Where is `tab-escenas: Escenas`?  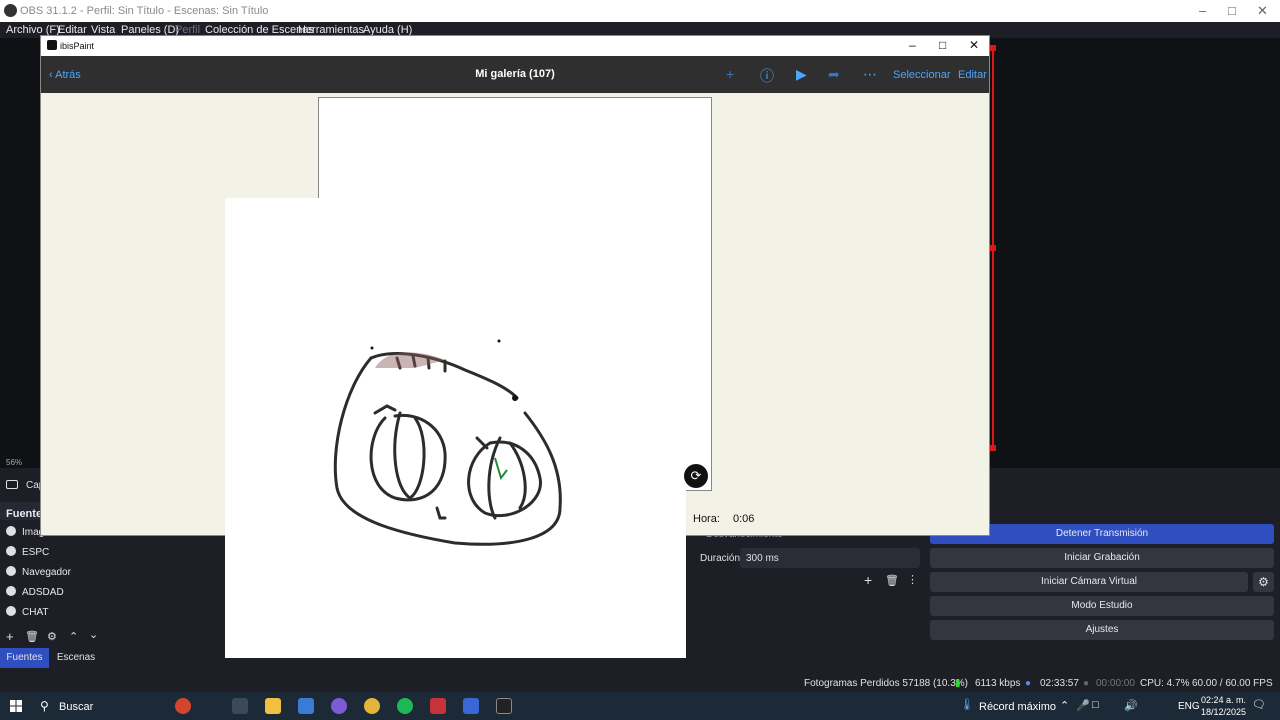 tab-escenas: Escenas is located at coordinates (76, 658).